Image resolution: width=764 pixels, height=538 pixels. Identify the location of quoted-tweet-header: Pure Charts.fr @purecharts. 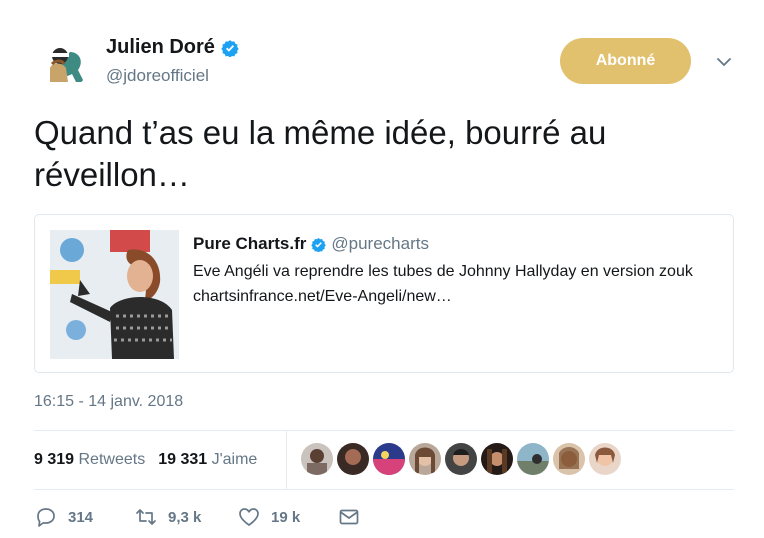
(311, 244).